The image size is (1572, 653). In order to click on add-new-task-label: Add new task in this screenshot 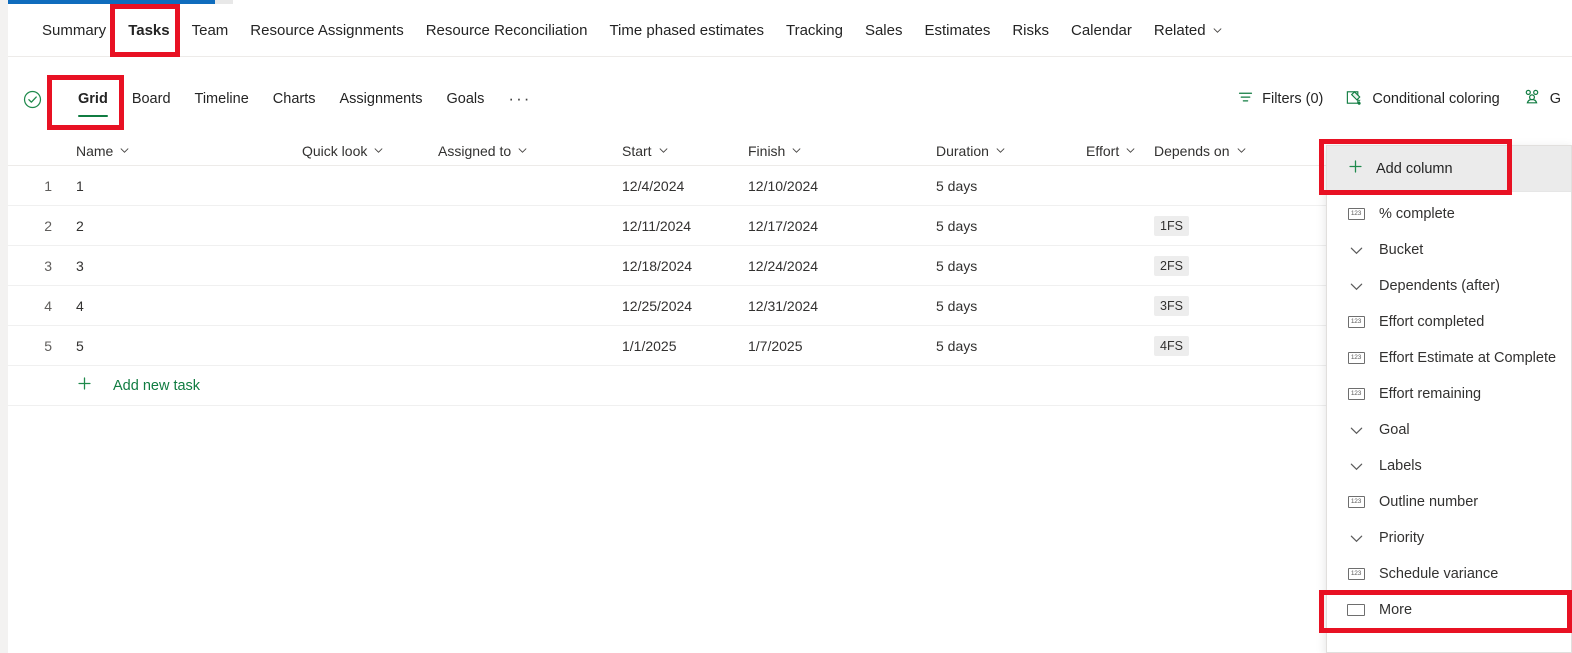, I will do `click(156, 386)`.